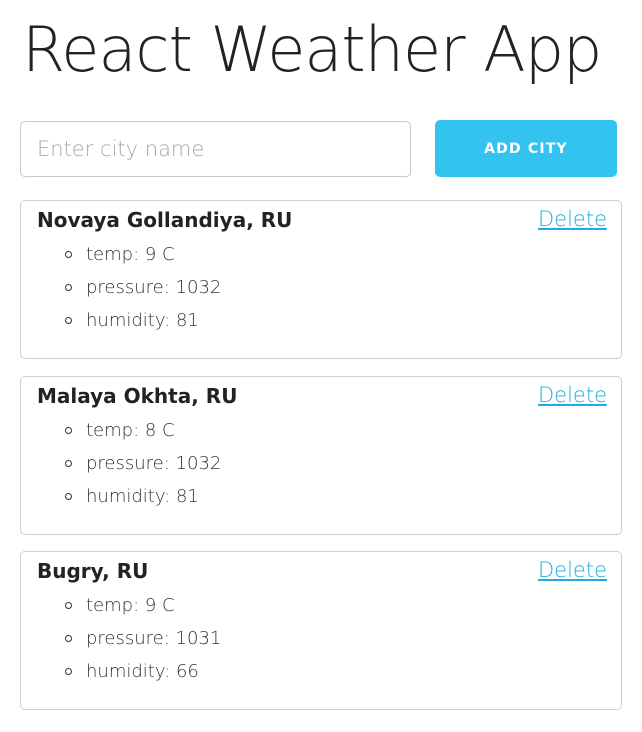  I want to click on city-name-input, so click(215, 149).